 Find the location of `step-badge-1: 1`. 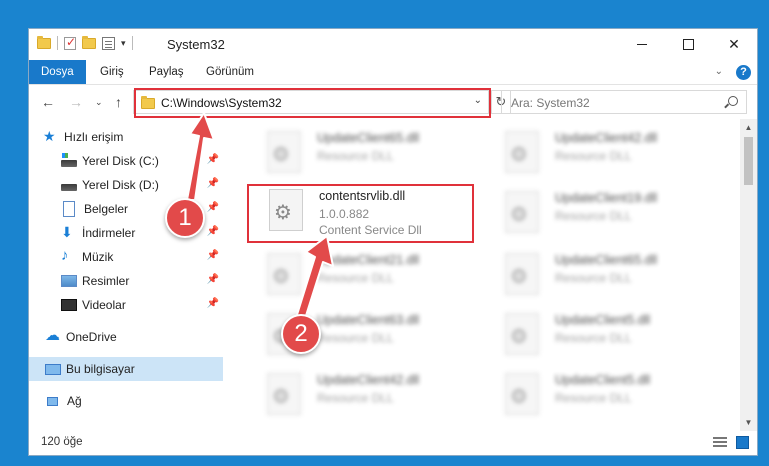

step-badge-1: 1 is located at coordinates (185, 218).